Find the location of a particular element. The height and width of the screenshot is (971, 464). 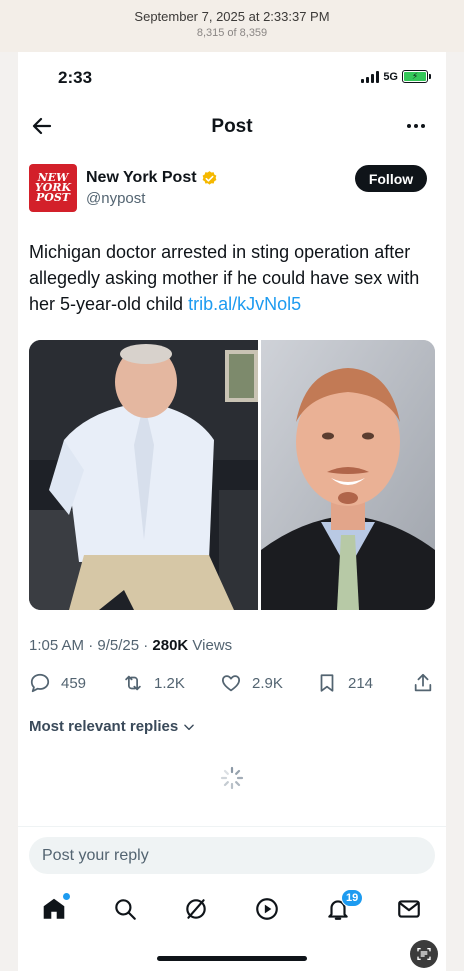

post-timestamp: 1:05 AM · 9/5/25 · is located at coordinates (90, 645).